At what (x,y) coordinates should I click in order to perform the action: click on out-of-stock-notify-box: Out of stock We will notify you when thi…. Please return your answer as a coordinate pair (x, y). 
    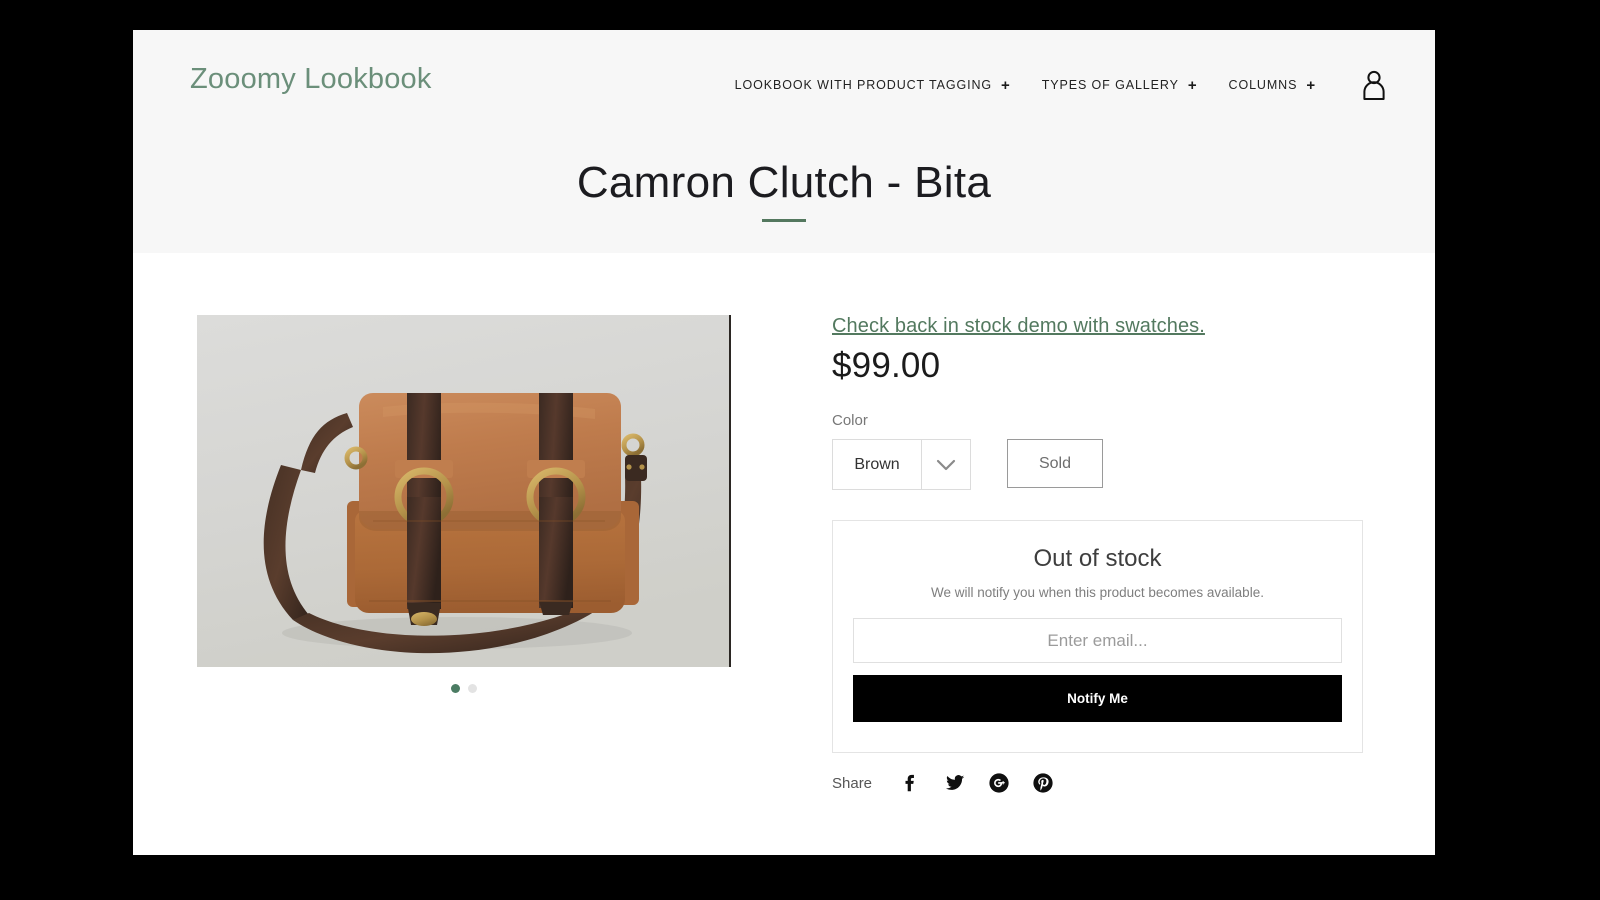
    Looking at the image, I should click on (1097, 636).